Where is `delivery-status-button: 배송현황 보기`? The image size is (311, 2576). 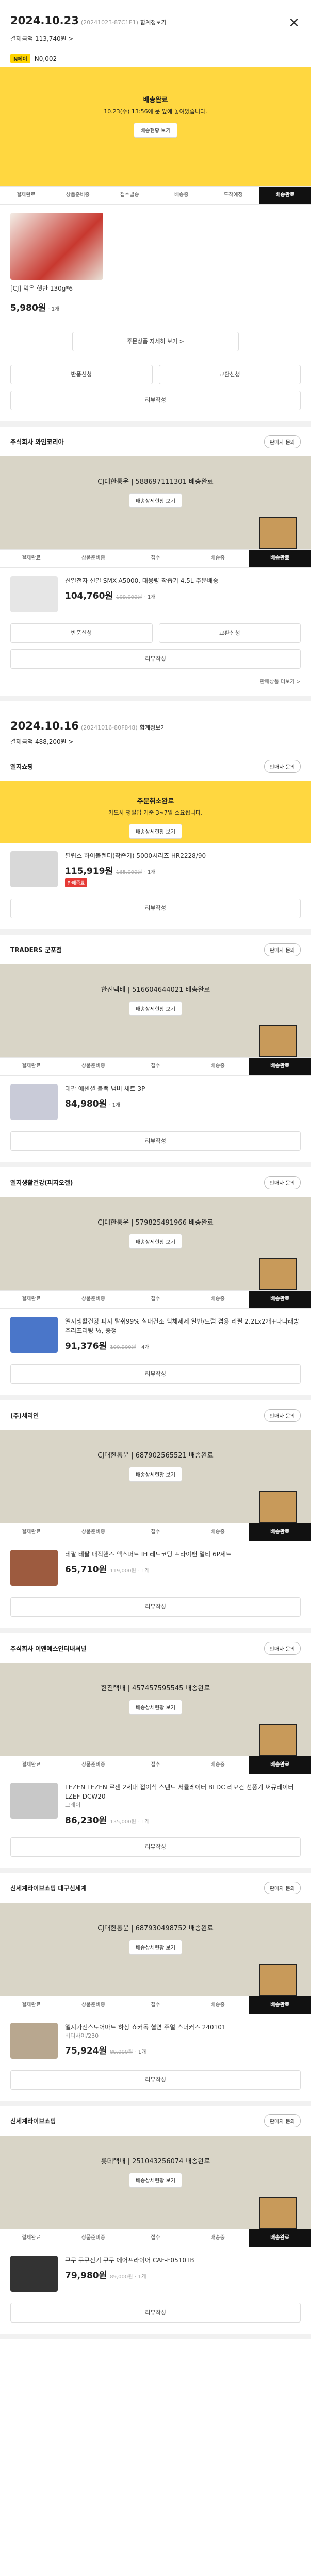 delivery-status-button: 배송현황 보기 is located at coordinates (155, 130).